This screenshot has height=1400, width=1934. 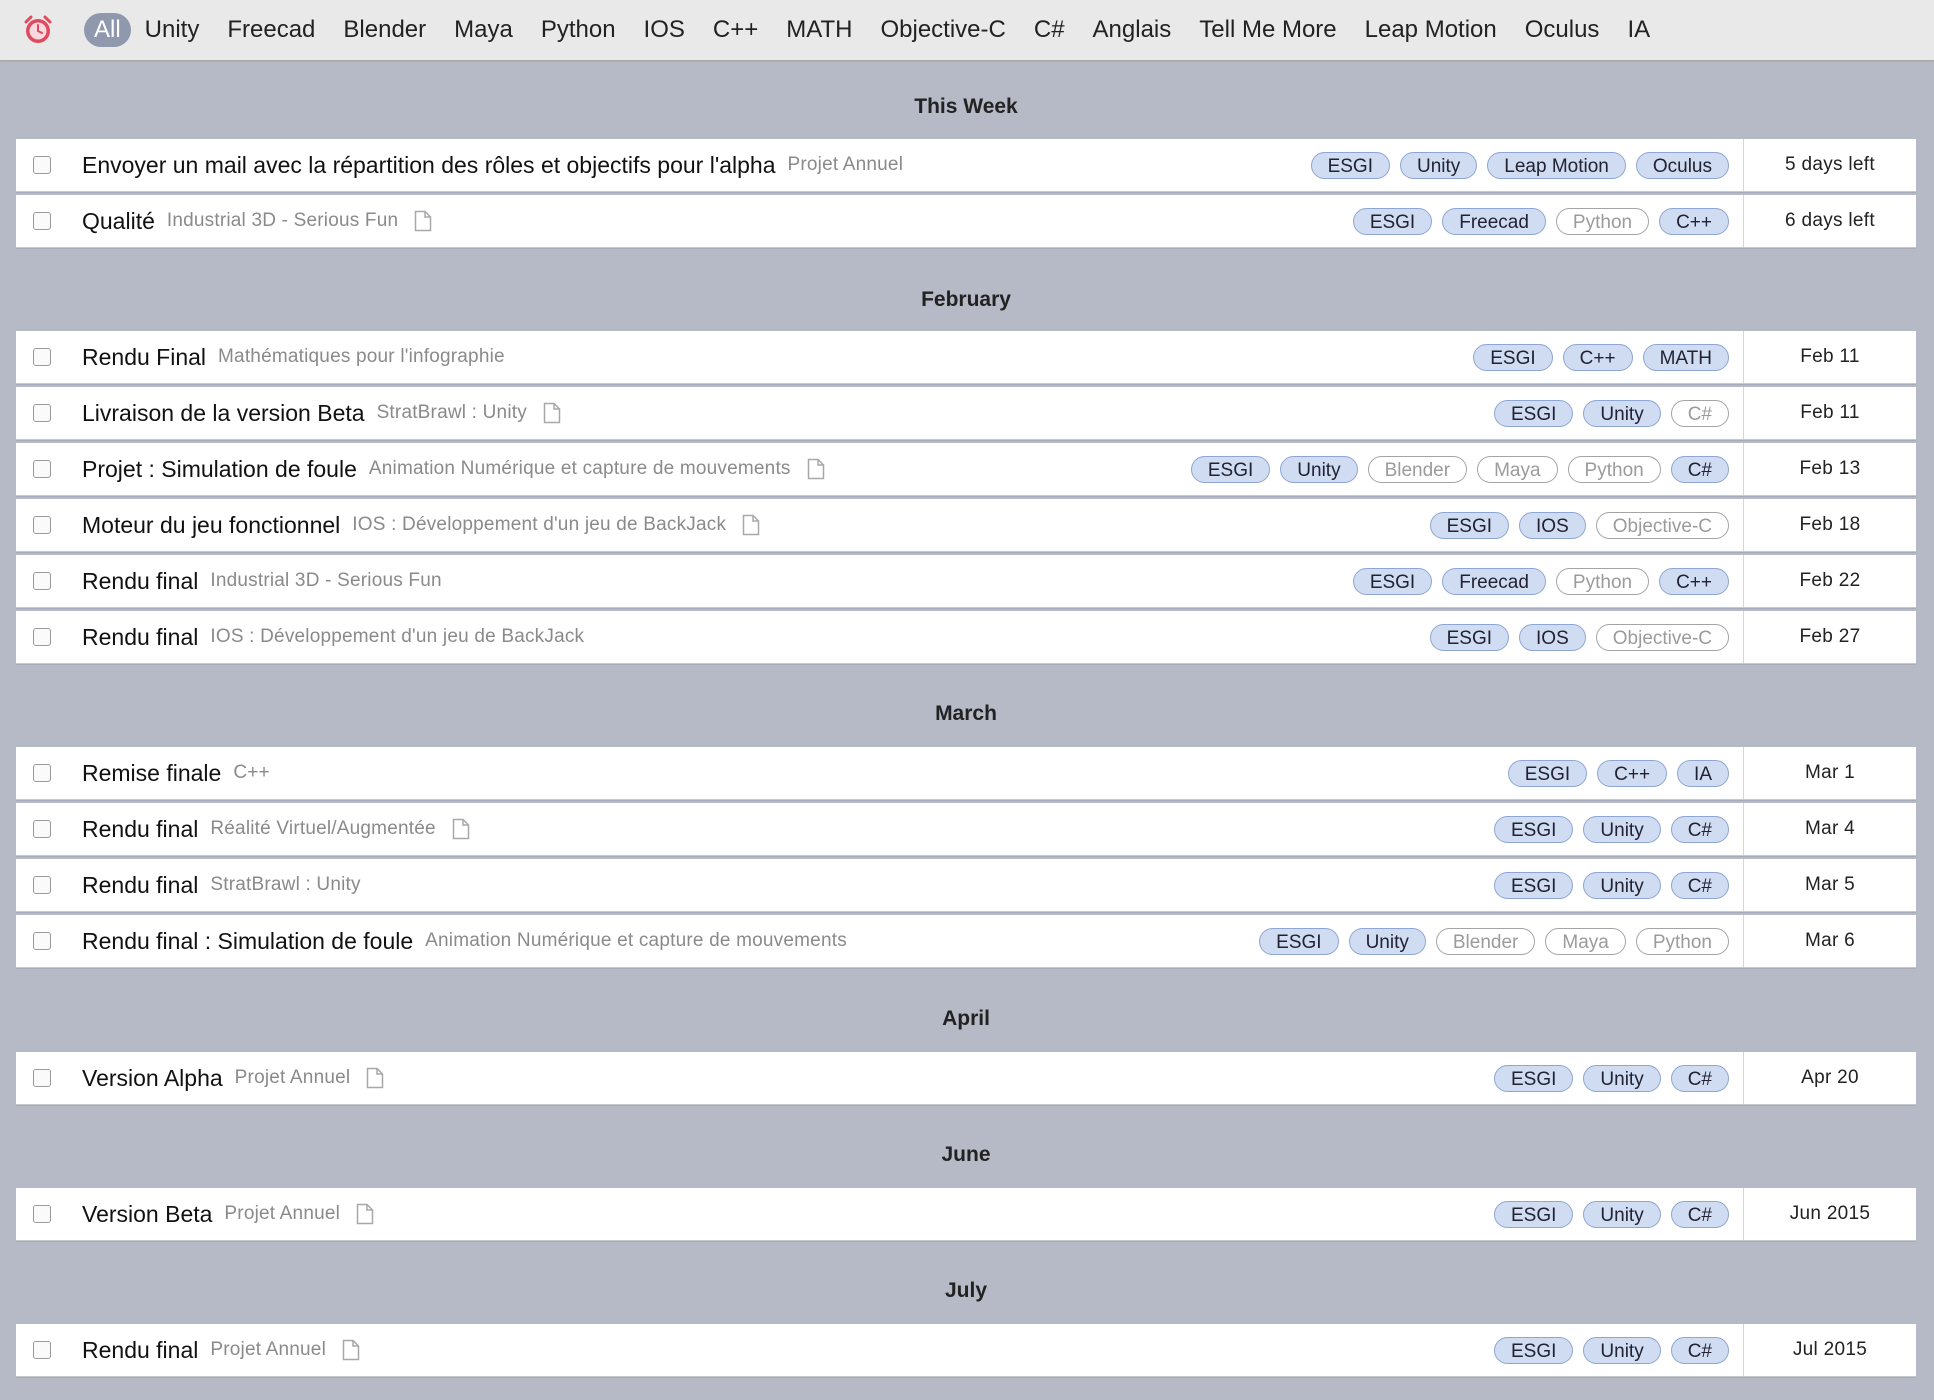 I want to click on filter-tab: C++, so click(x=735, y=30).